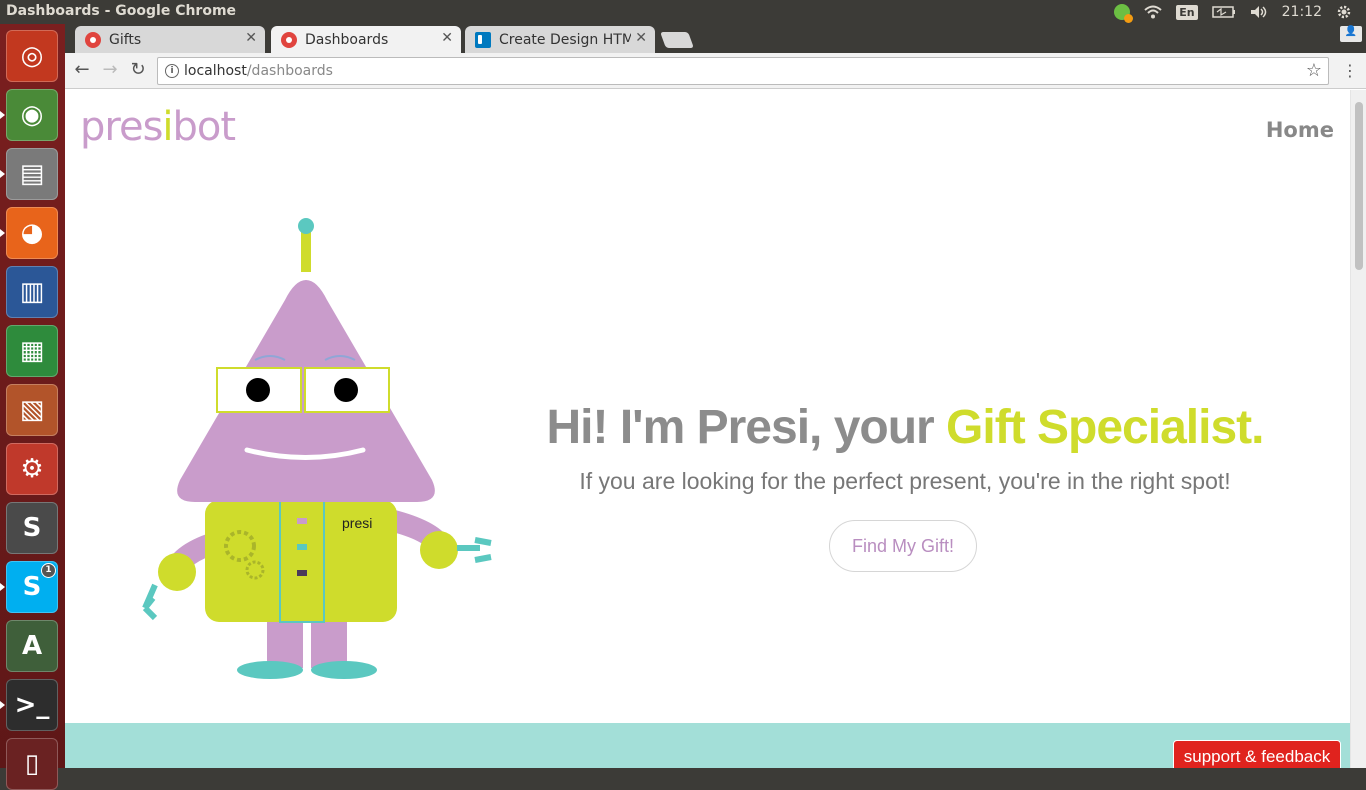  I want to click on tab-label: Gifts, so click(125, 39).